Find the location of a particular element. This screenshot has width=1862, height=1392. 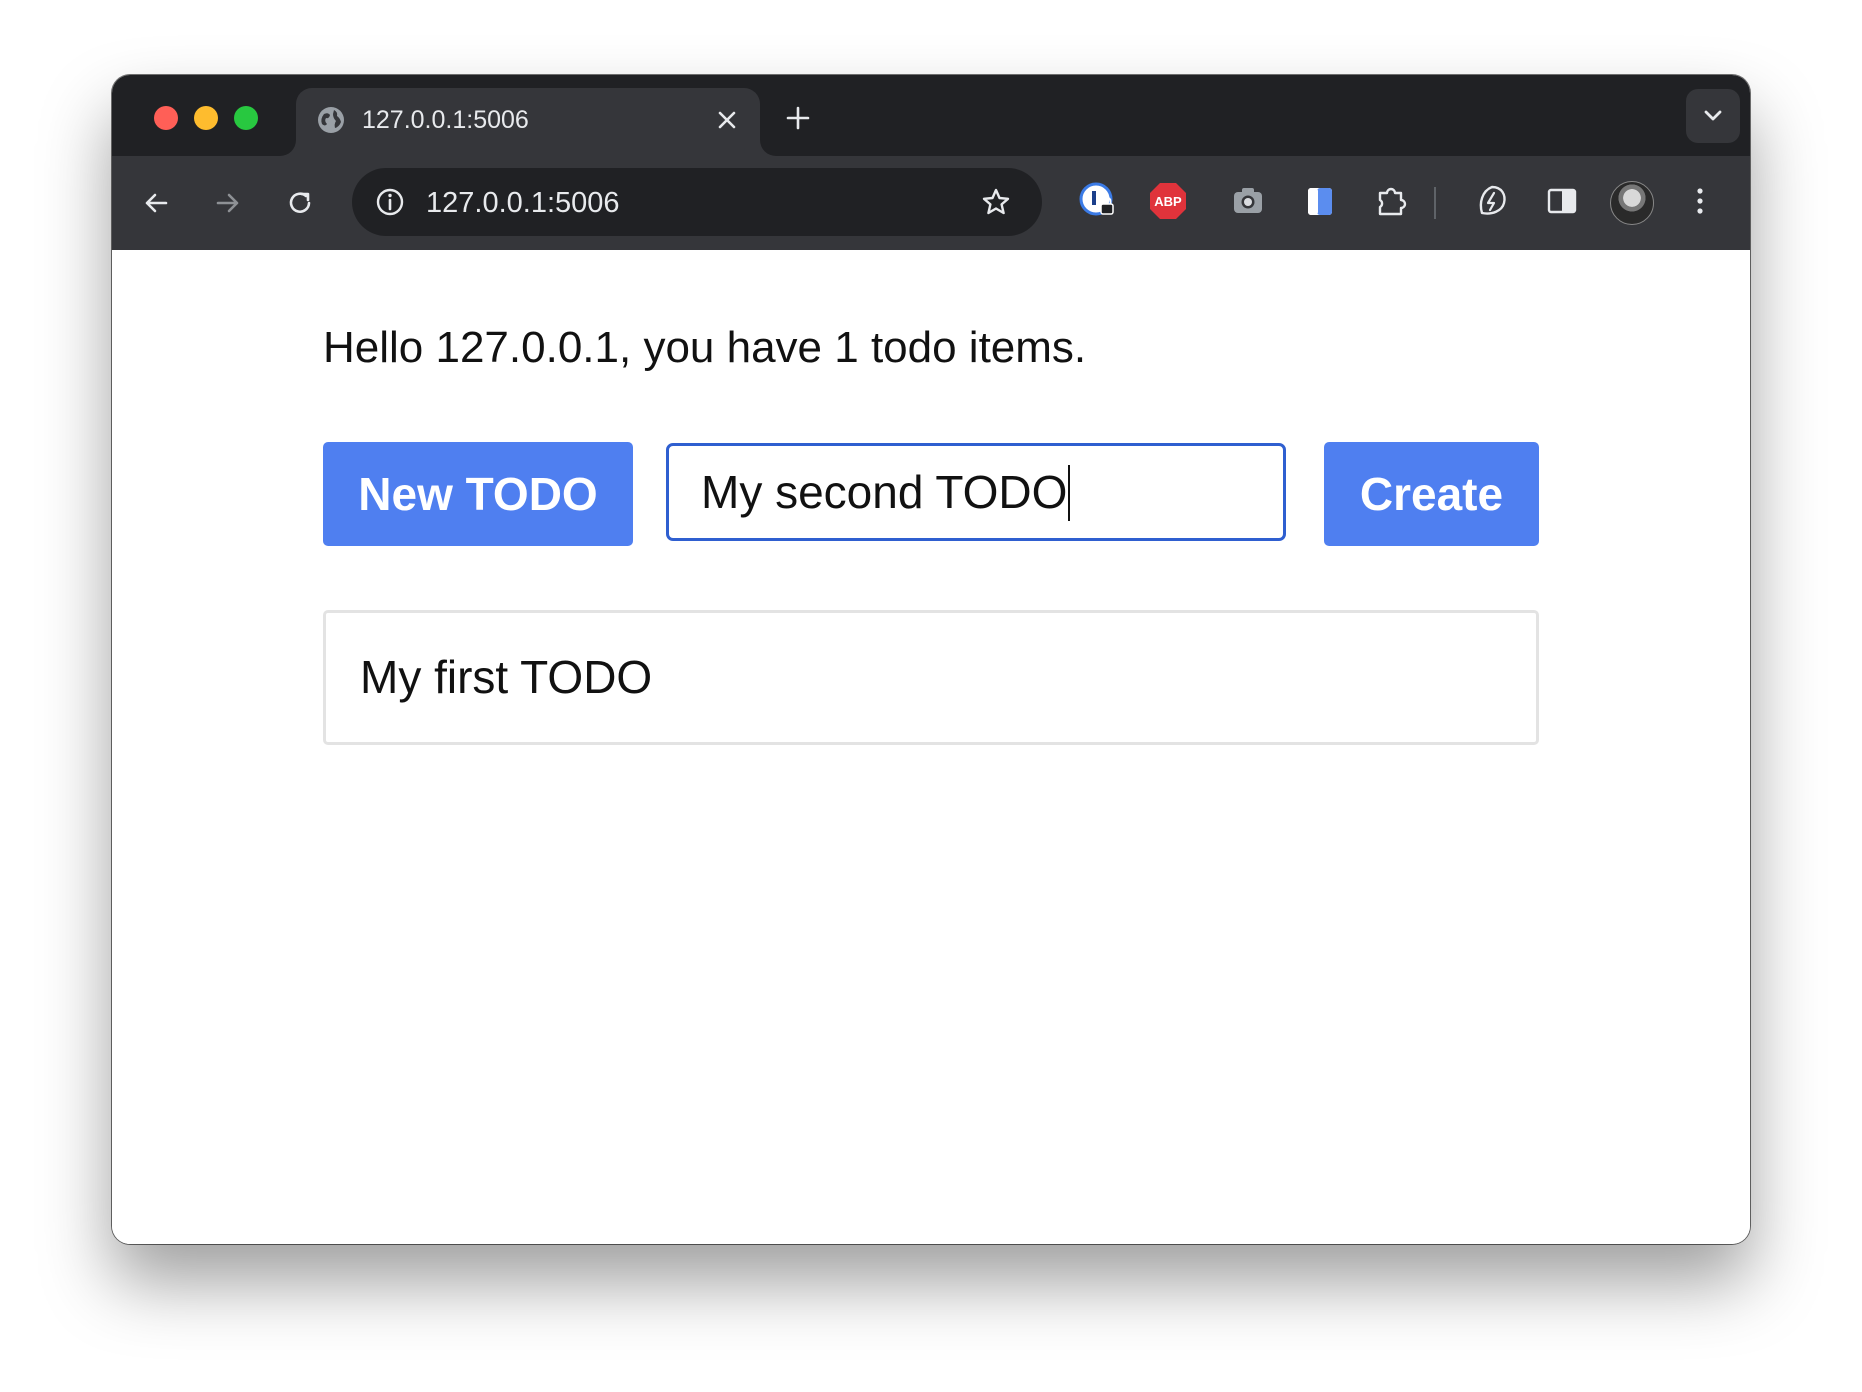

abp-label: ABP is located at coordinates (1168, 201).